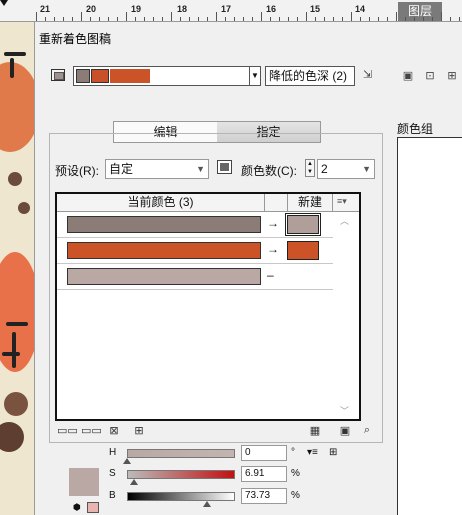 Image resolution: width=462 pixels, height=515 pixels. What do you see at coordinates (45, 9) in the screenshot?
I see `ruler-label: 21` at bounding box center [45, 9].